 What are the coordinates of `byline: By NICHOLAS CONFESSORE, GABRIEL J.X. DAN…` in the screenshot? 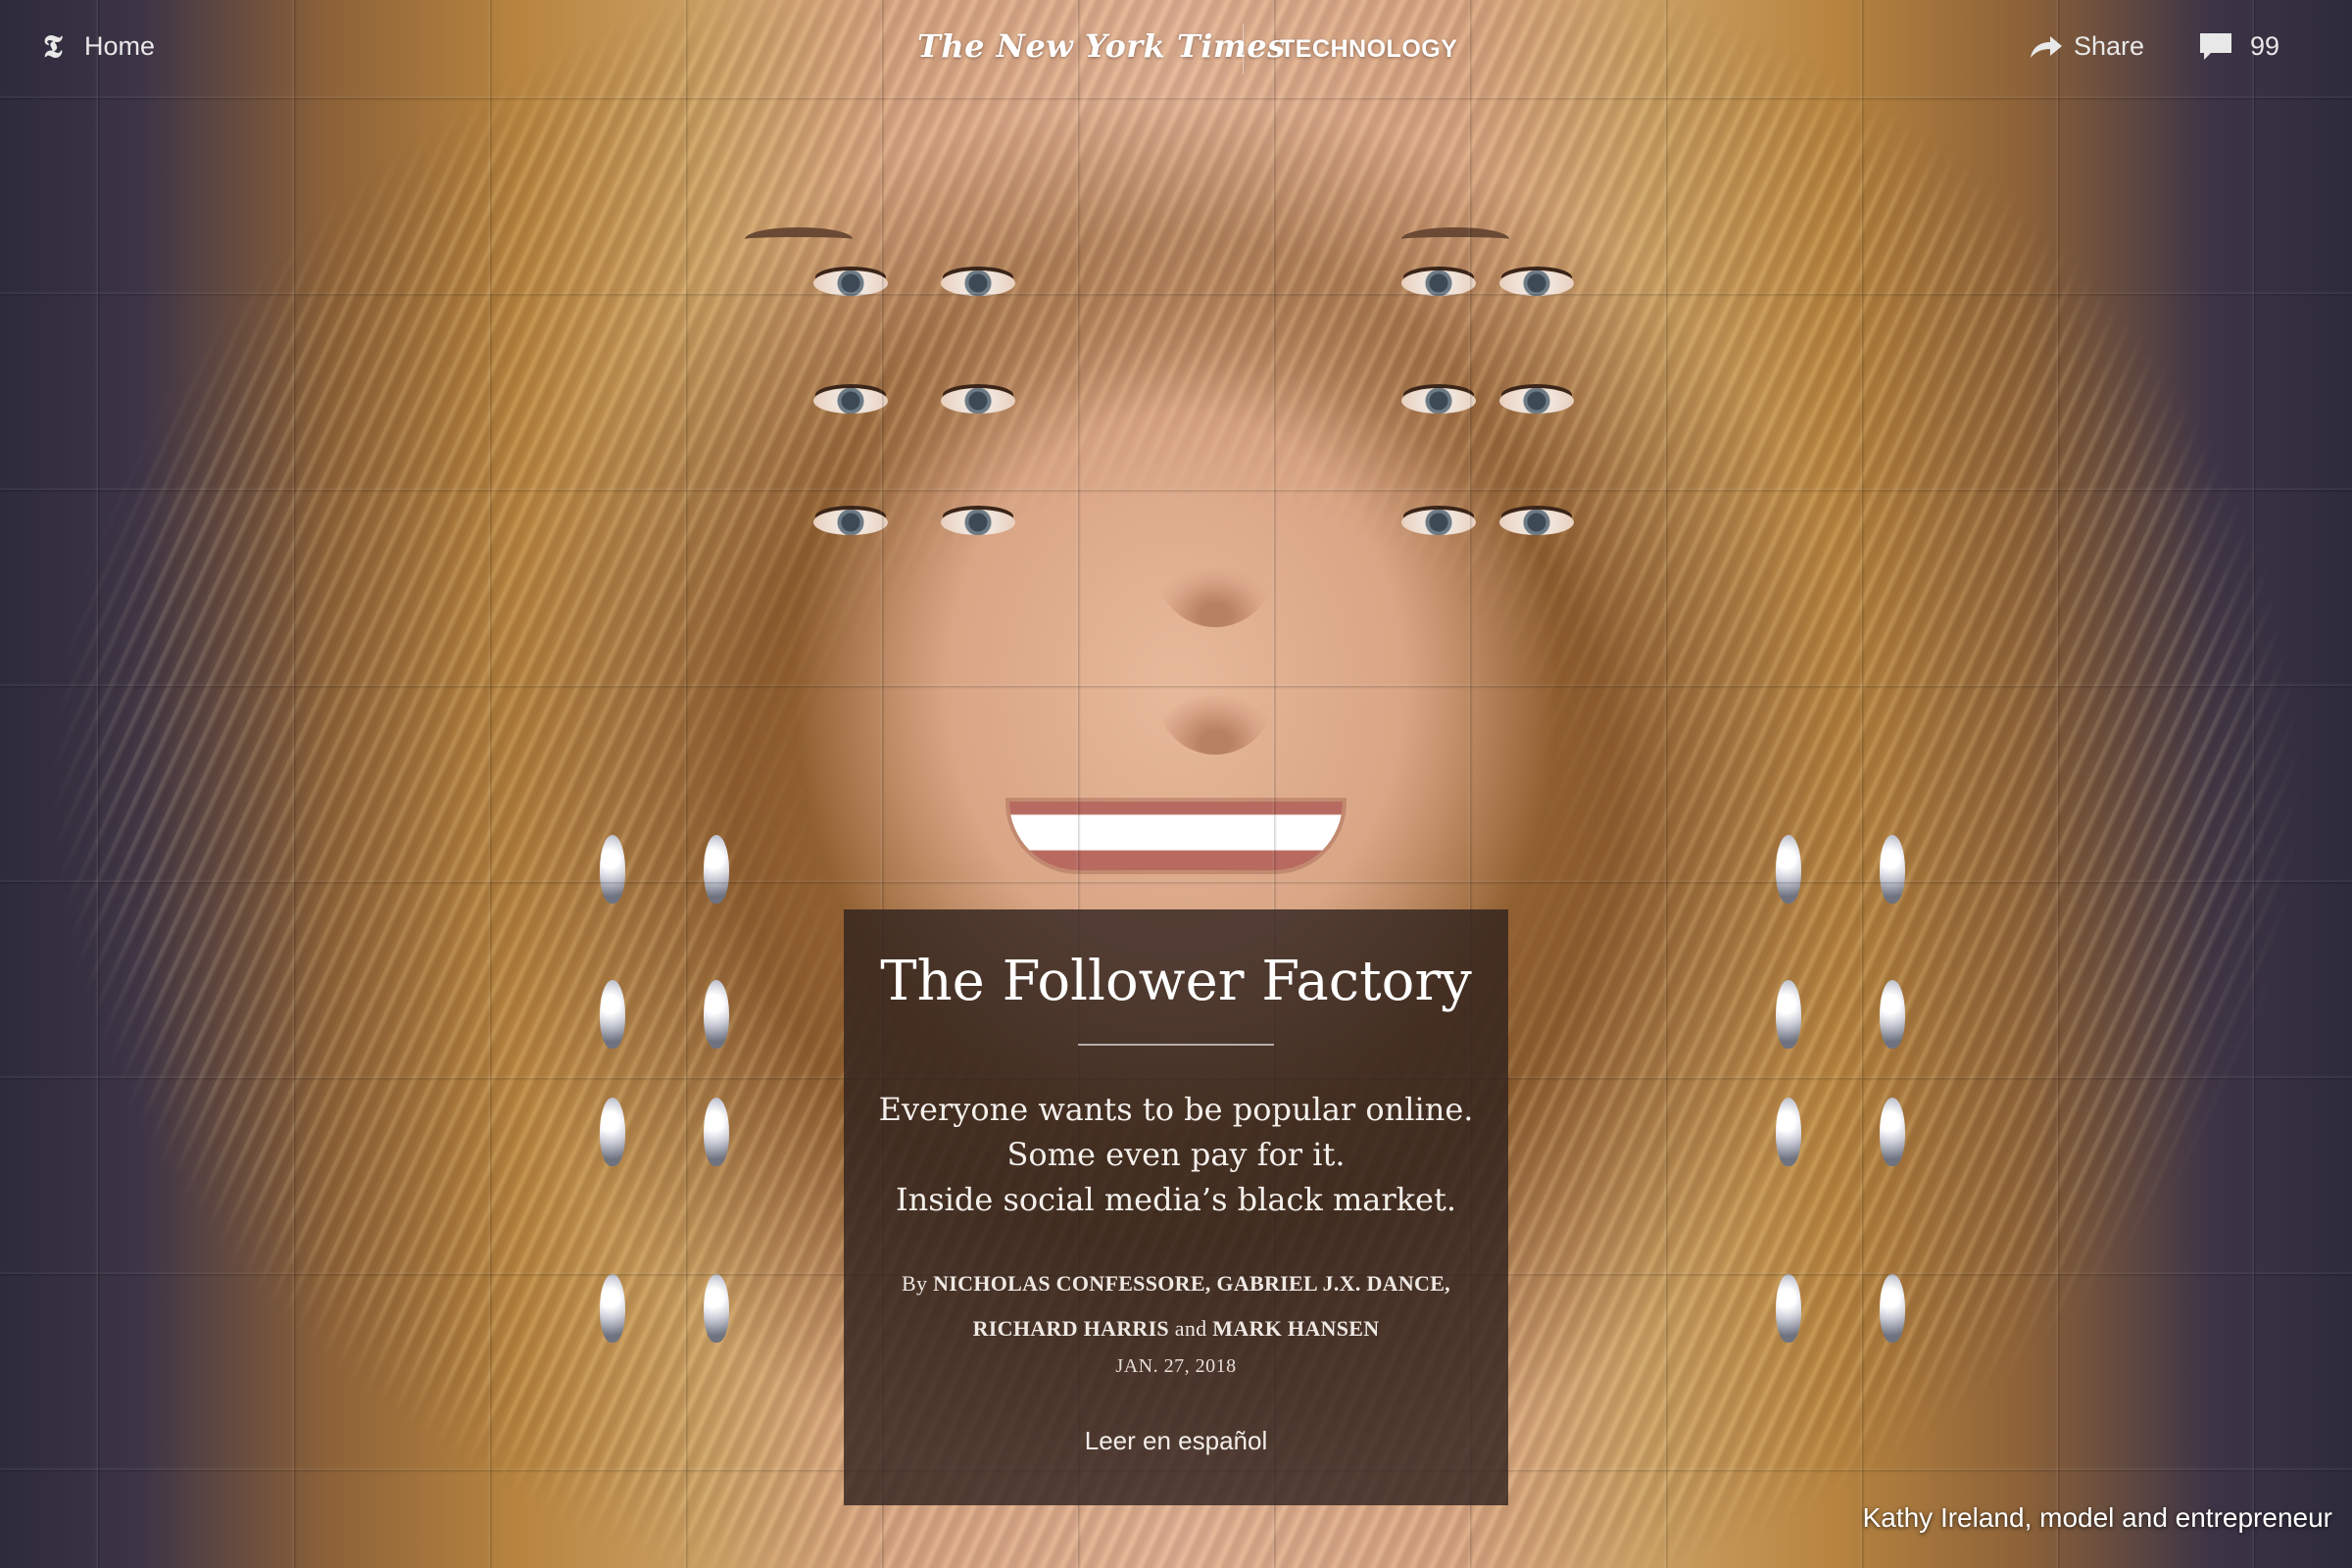 It's located at (1176, 1306).